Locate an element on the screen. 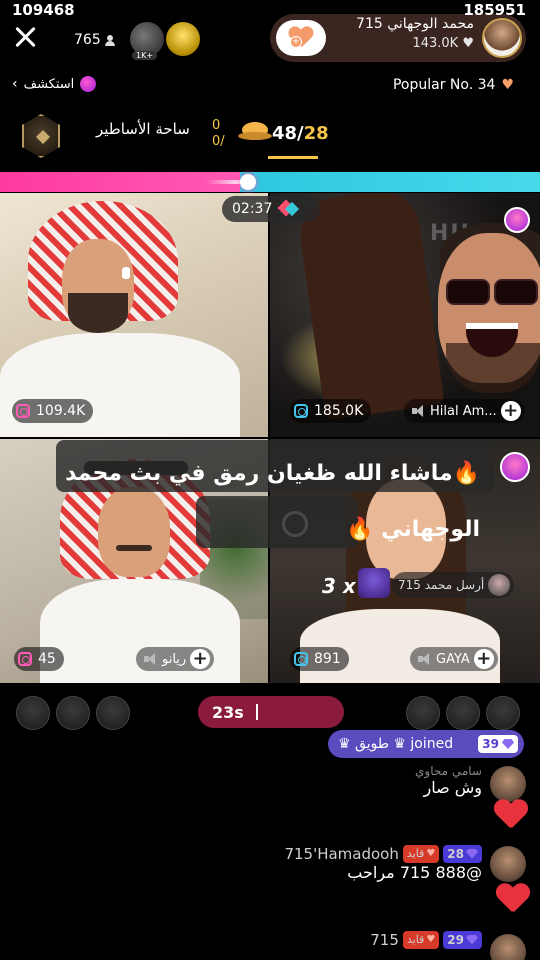  comment-item: سامي محاوي وش صار is located at coordinates (448, 780).